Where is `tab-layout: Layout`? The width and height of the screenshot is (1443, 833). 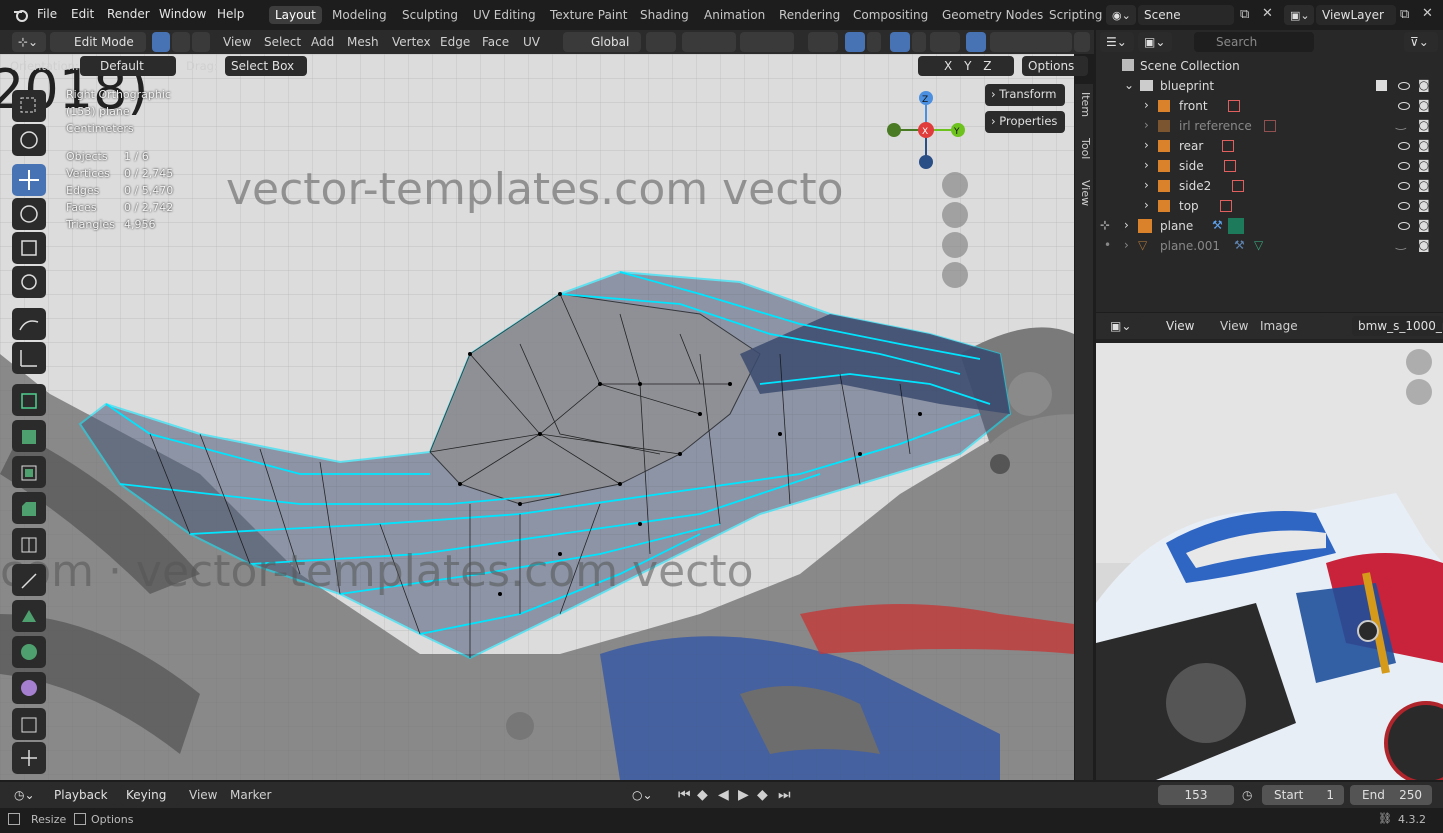
tab-layout: Layout is located at coordinates (295, 15).